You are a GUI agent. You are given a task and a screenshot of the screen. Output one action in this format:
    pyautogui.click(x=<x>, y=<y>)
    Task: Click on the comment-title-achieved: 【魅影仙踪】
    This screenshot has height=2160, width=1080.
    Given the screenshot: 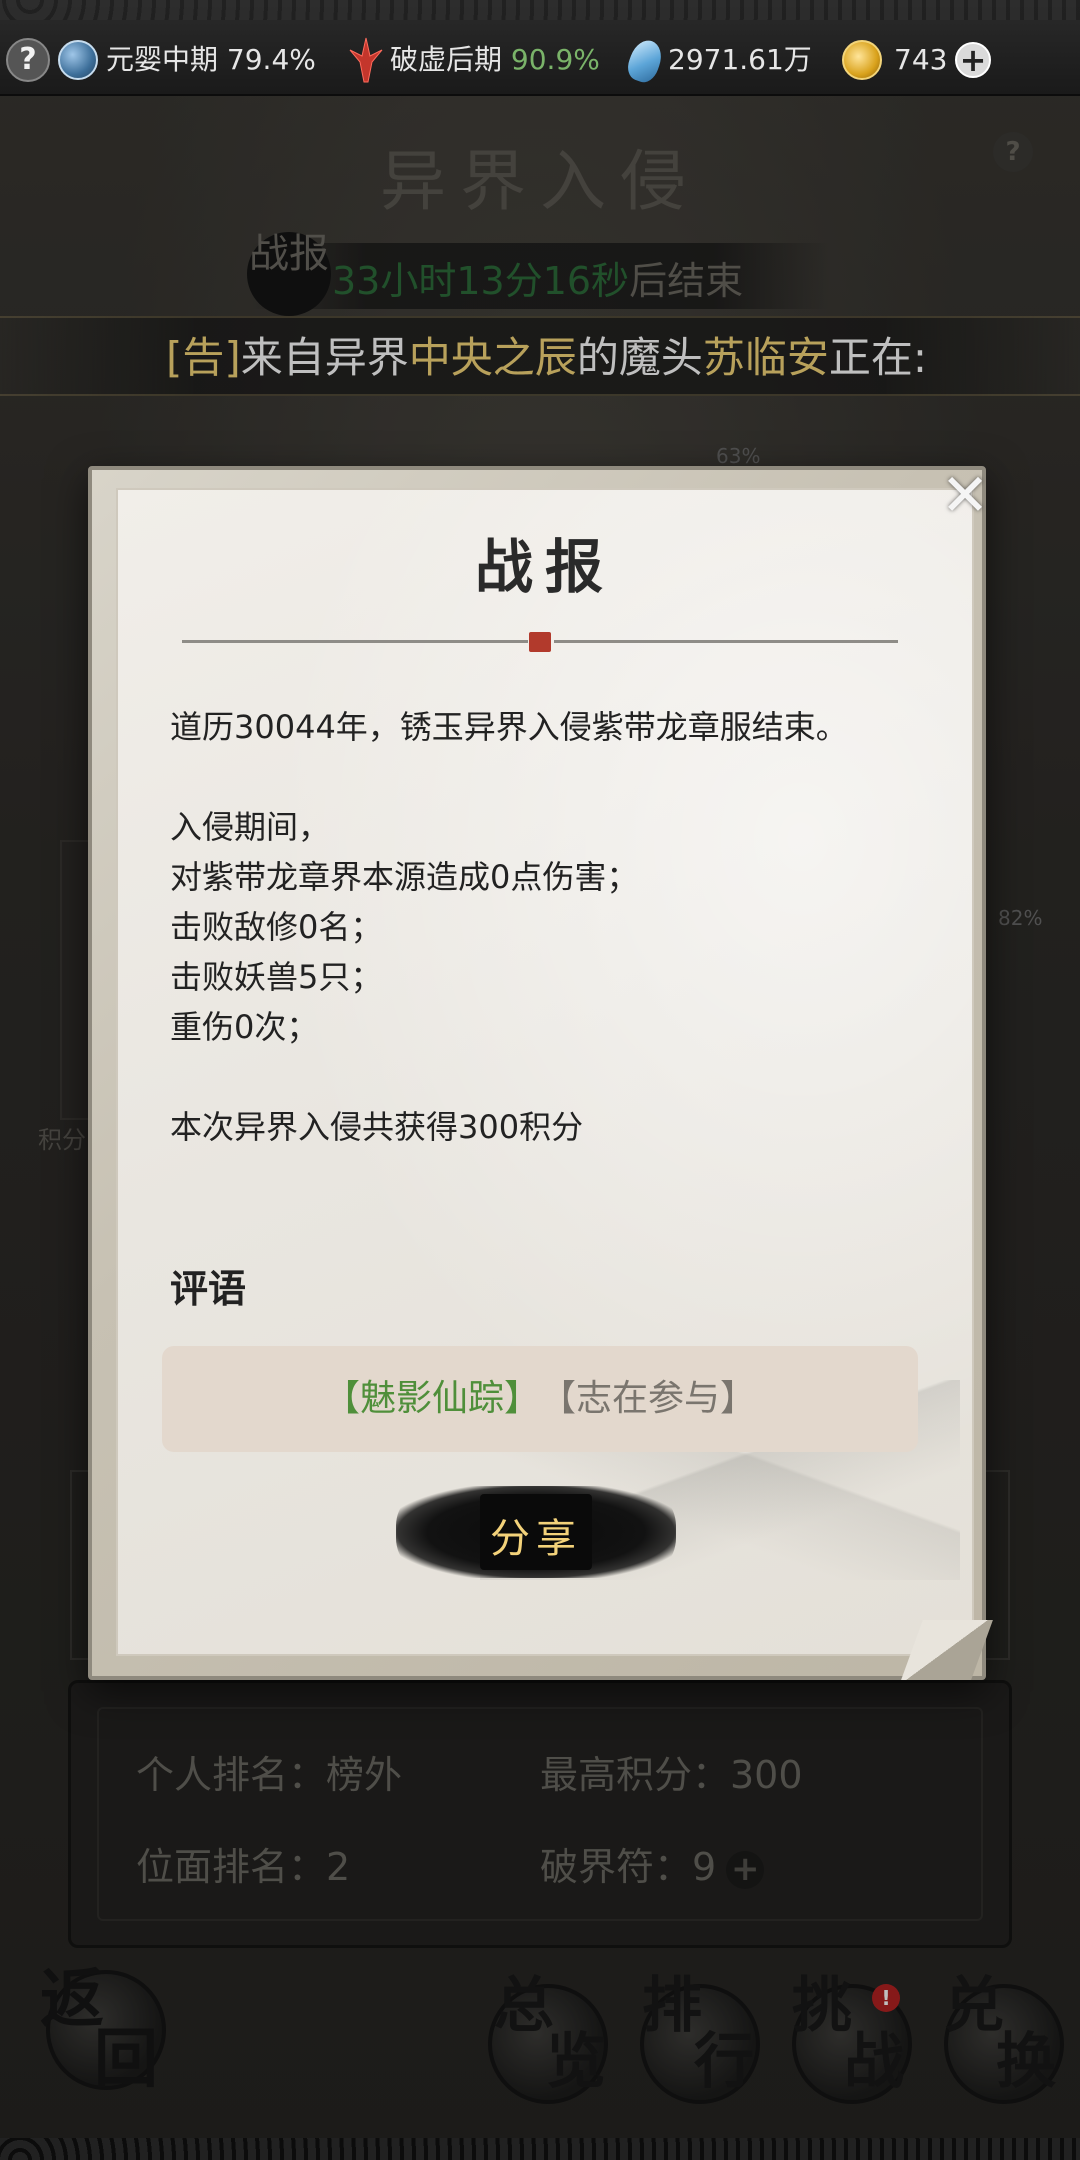 What is the action you would take?
    pyautogui.click(x=431, y=1398)
    